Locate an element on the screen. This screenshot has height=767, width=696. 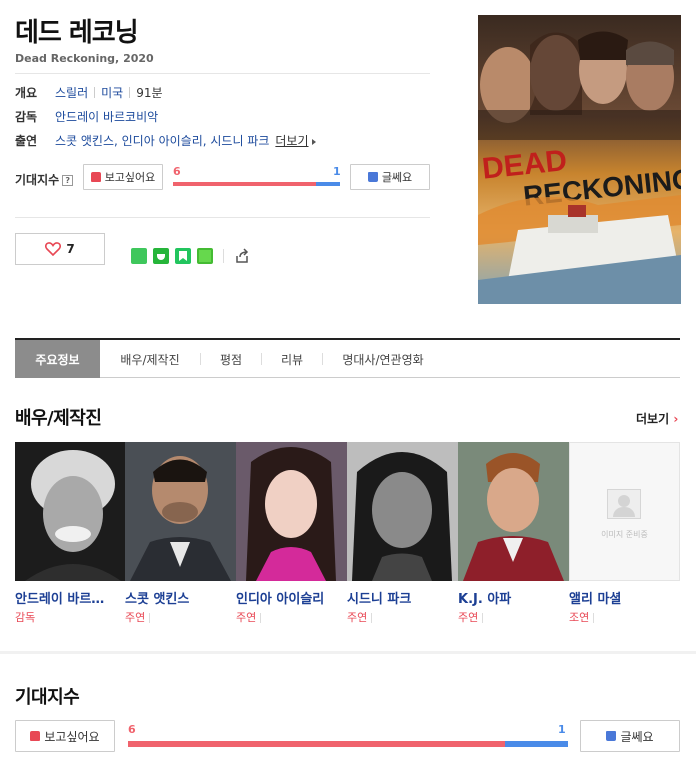
director-link: 안드레이 바르코비악 is located at coordinates (106, 116).